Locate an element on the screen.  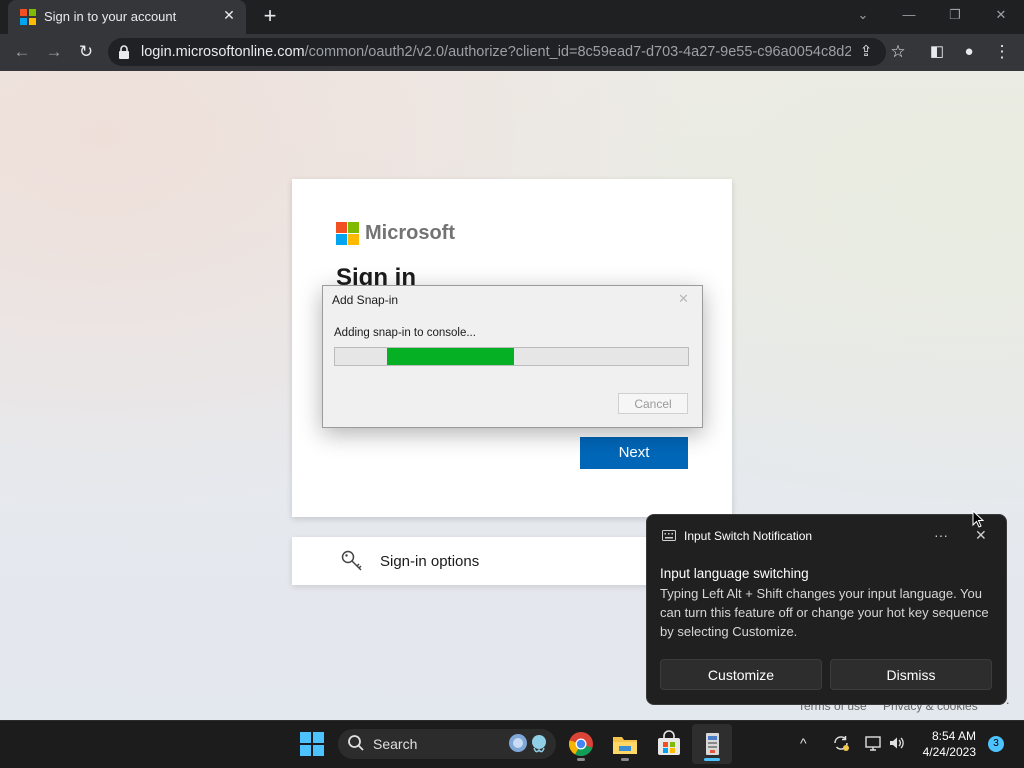
forward-button: → is located at coordinates (54, 52).